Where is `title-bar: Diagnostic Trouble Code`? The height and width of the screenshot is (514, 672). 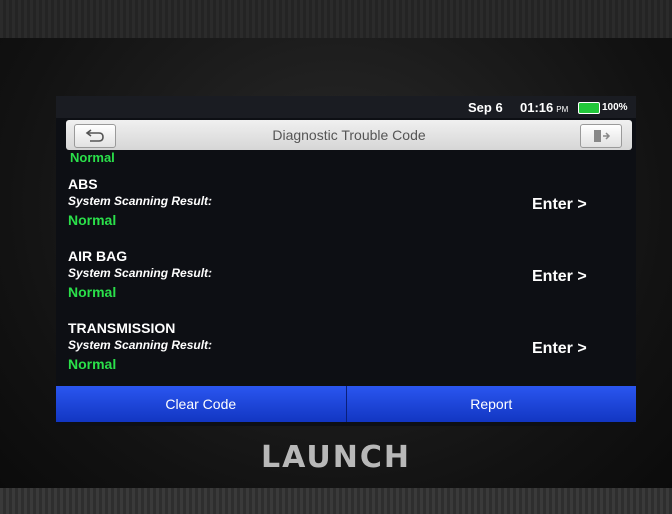 title-bar: Diagnostic Trouble Code is located at coordinates (349, 135).